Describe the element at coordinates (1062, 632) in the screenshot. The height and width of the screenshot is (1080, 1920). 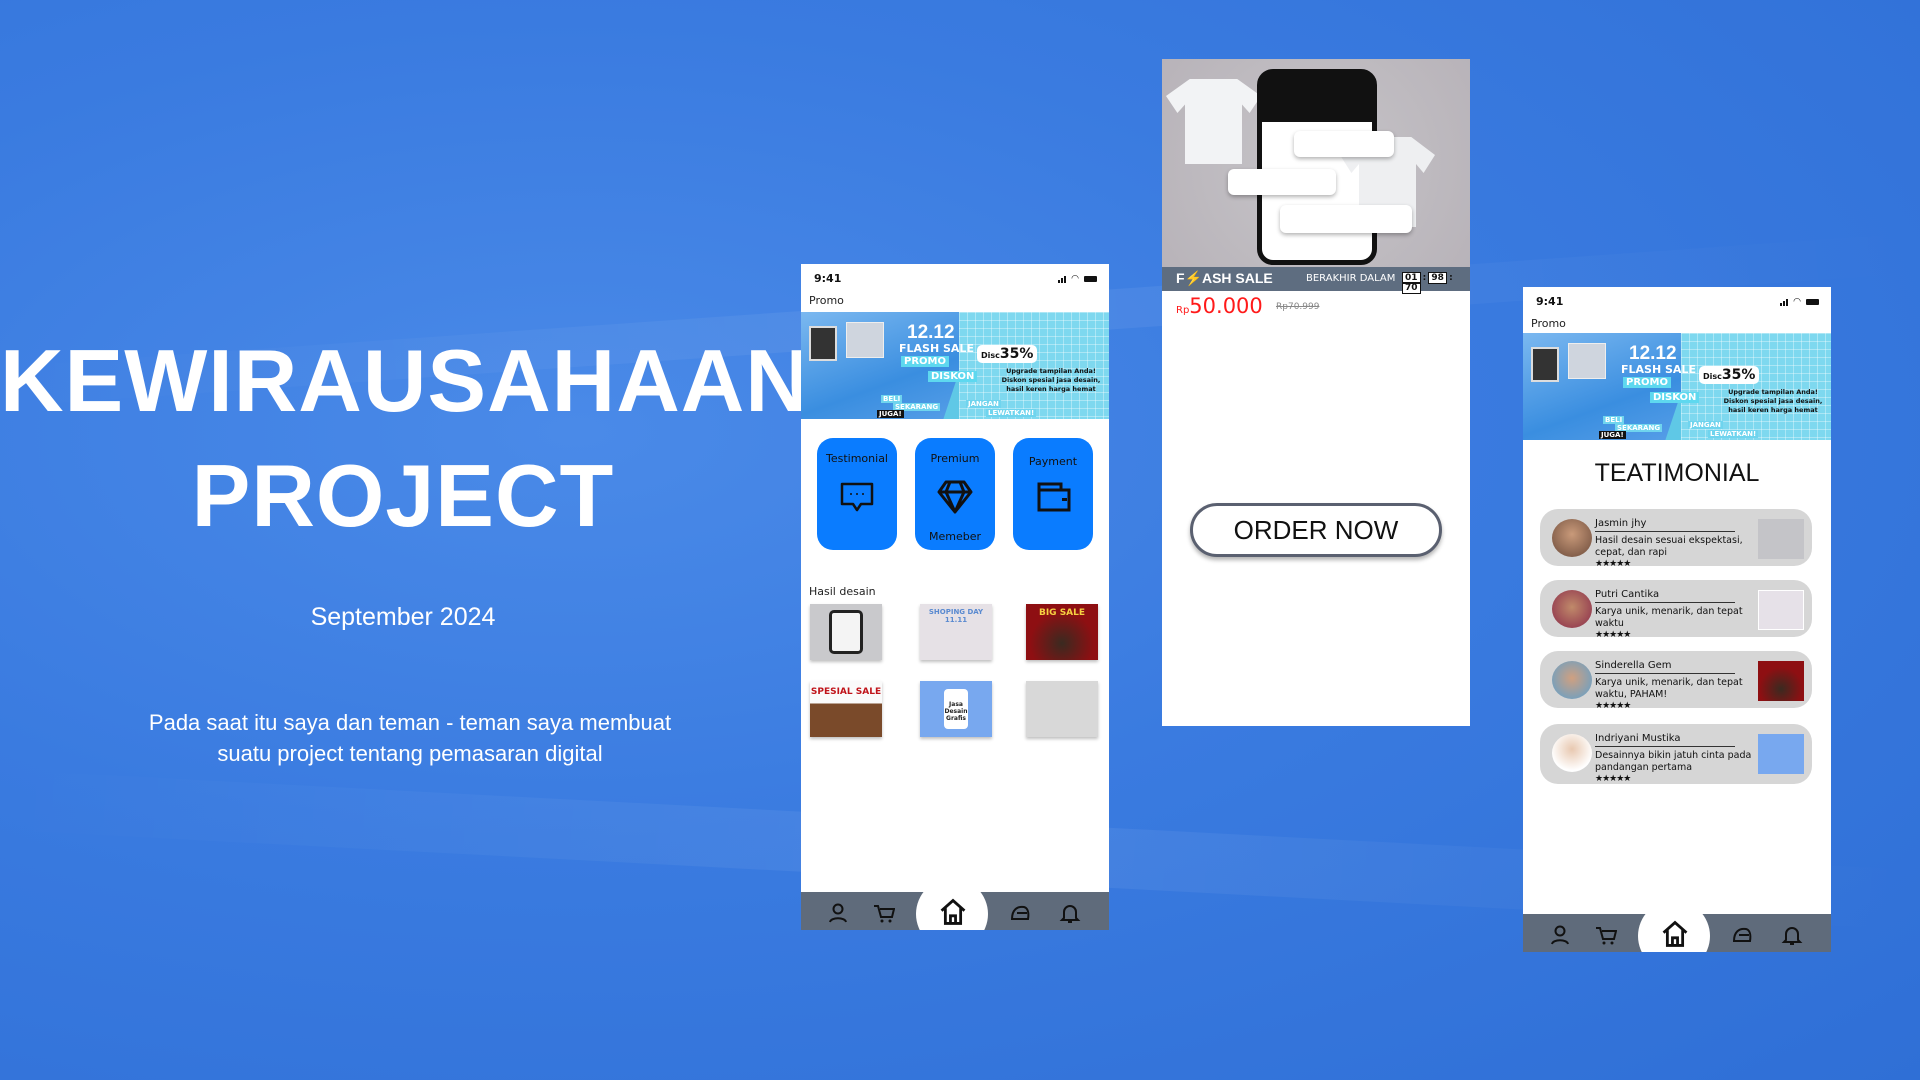
I see `design-thumbnail: BIG SALE` at that location.